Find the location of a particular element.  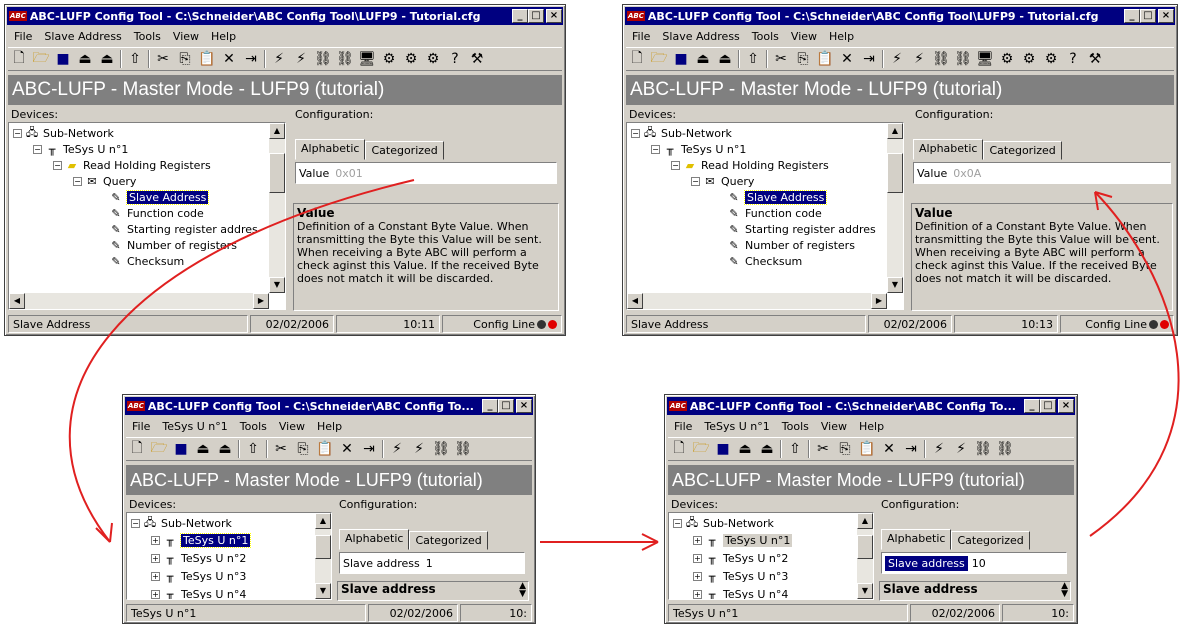

menu-view: View is located at coordinates (834, 426).